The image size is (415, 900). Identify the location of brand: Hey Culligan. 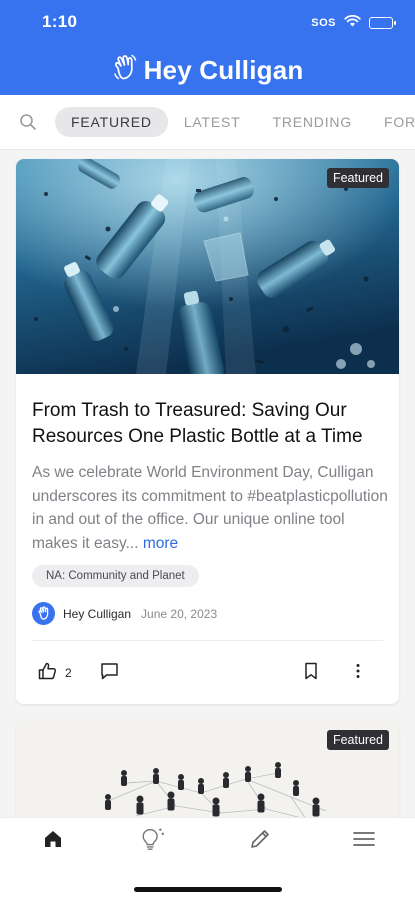
(207, 70).